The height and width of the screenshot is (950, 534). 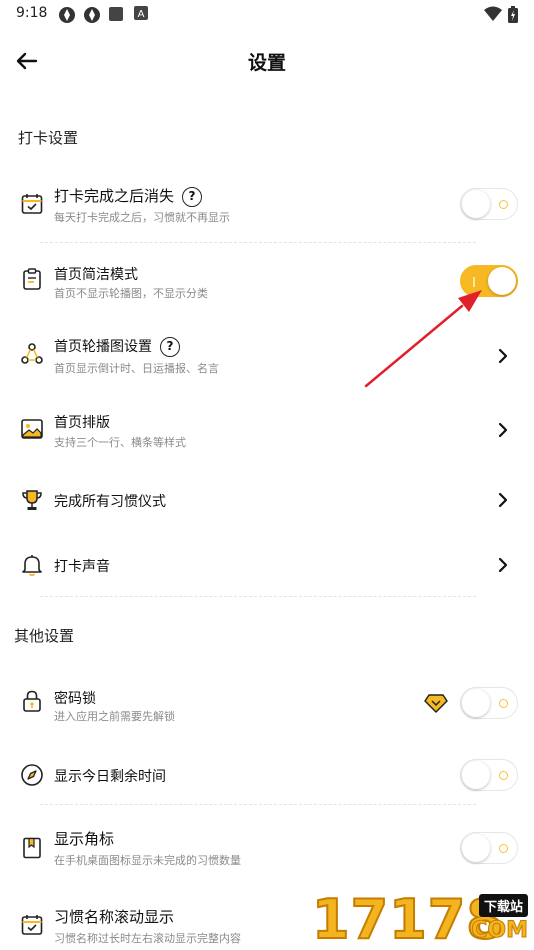 What do you see at coordinates (422, 919) in the screenshot?
I see `site-watermark: 17178 下载站 COM` at bounding box center [422, 919].